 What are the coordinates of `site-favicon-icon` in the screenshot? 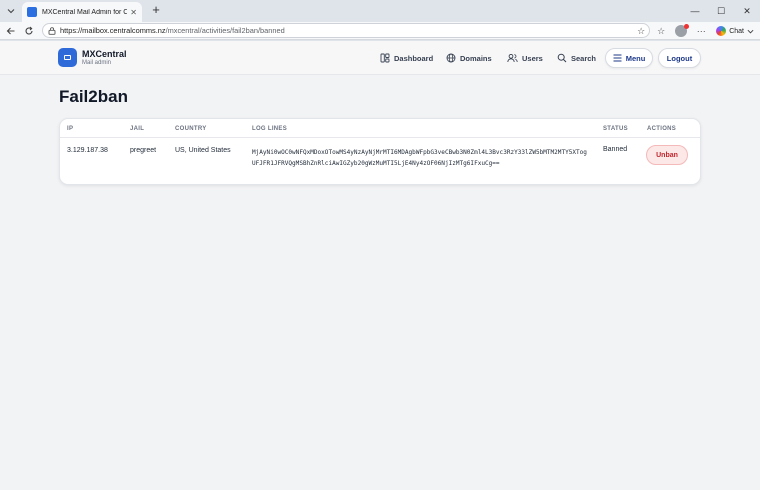 It's located at (32, 12).